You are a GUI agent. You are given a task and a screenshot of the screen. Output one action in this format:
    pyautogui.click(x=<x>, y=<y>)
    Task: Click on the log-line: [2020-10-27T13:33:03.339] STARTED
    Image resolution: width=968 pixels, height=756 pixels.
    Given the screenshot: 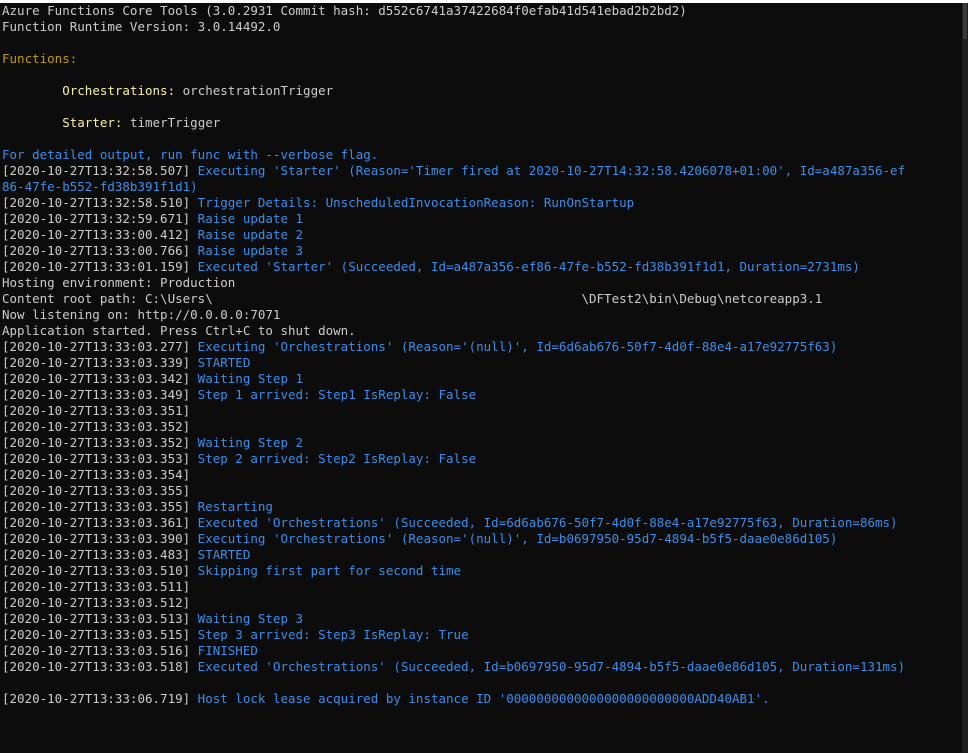 What is the action you would take?
    pyautogui.click(x=481, y=363)
    